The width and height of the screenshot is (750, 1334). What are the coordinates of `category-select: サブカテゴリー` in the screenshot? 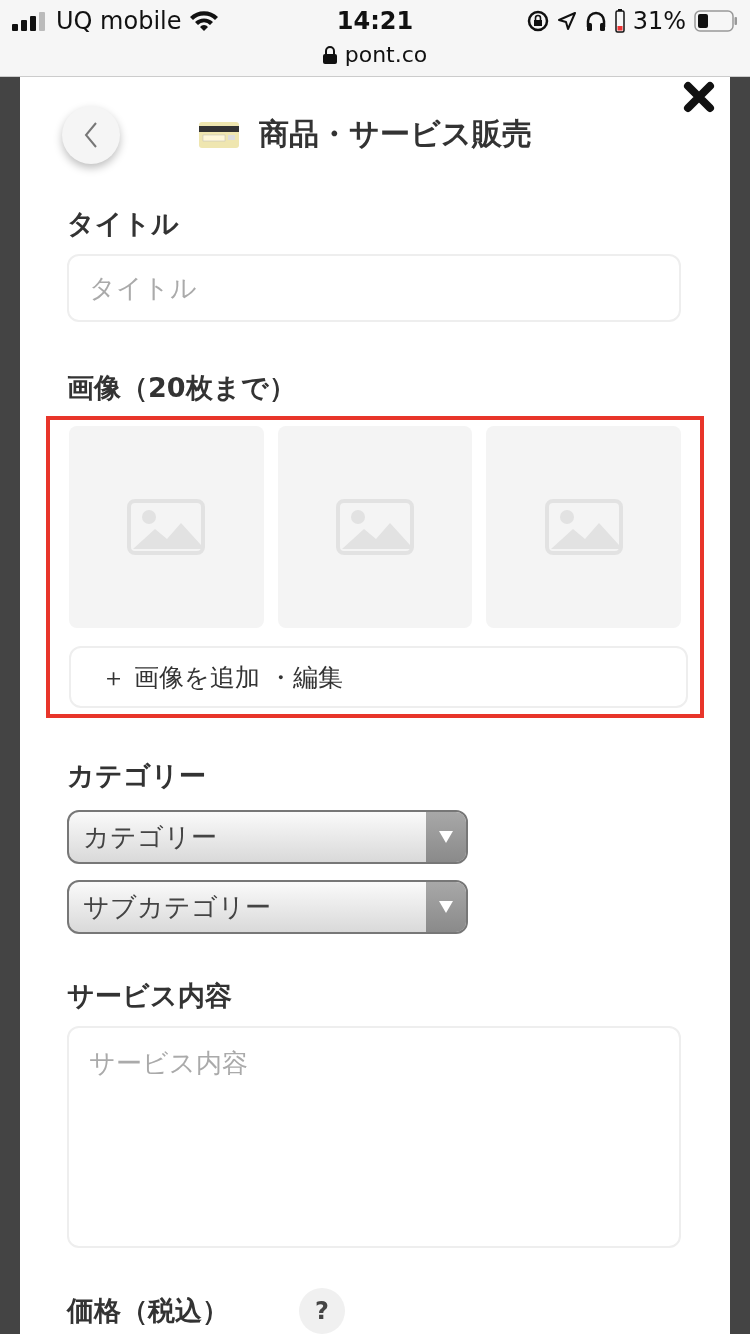 It's located at (267, 907).